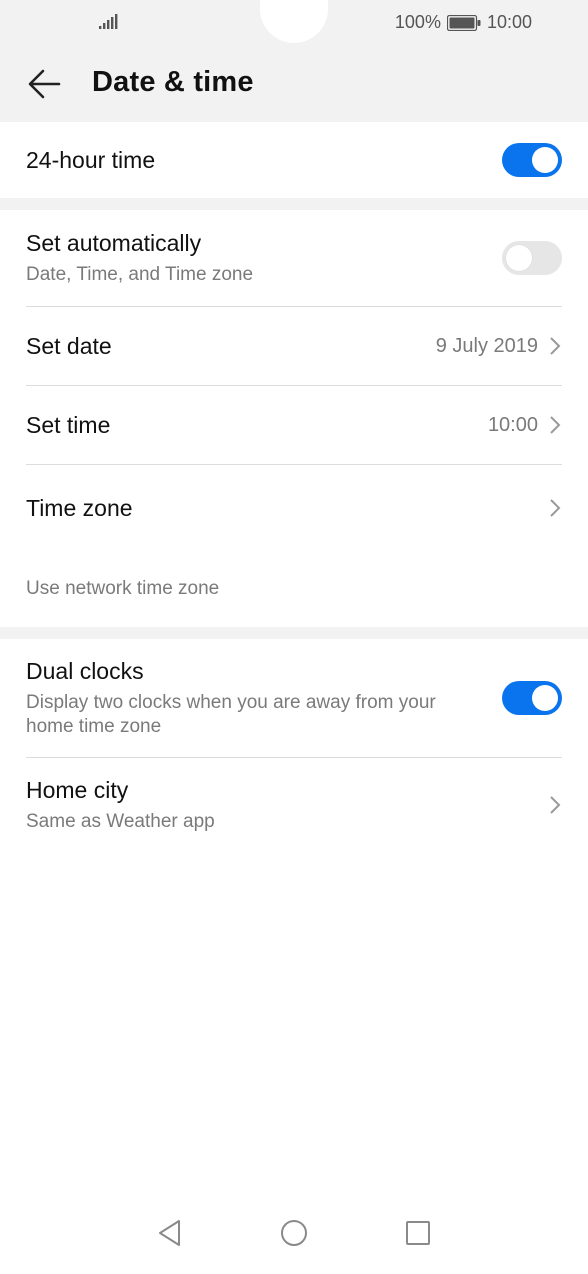  I want to click on toggle-set-automatically, so click(532, 258).